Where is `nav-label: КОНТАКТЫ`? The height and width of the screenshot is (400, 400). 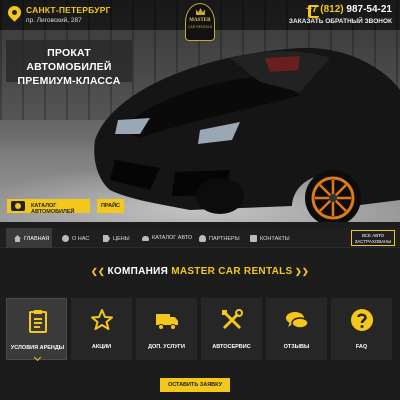
nav-label: КОНТАКТЫ is located at coordinates (275, 239).